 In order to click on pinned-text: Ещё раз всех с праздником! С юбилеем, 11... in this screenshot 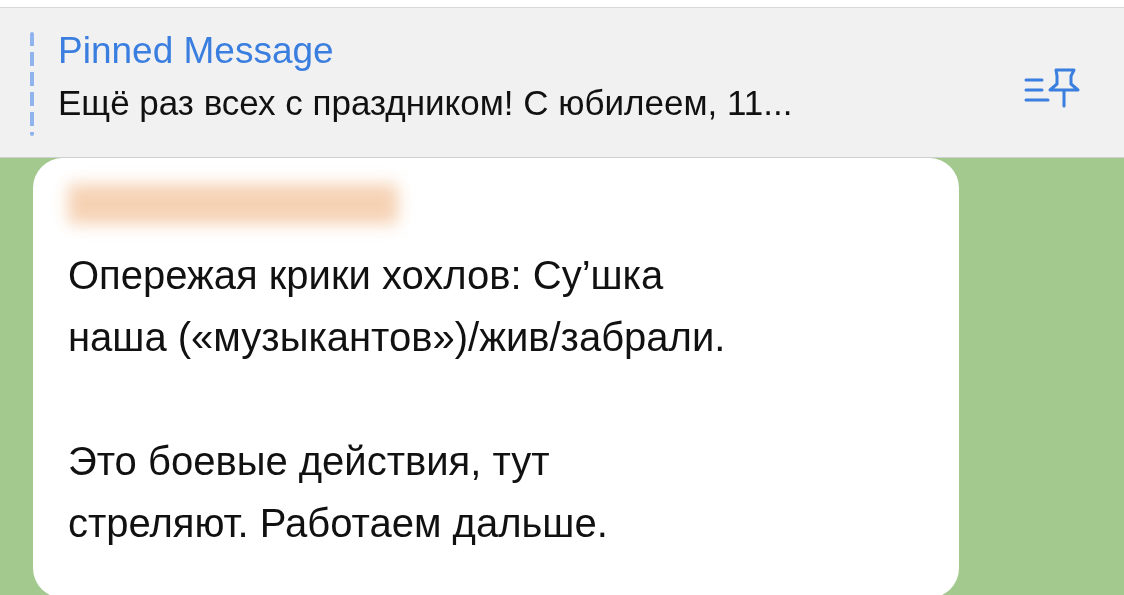, I will do `click(426, 103)`.